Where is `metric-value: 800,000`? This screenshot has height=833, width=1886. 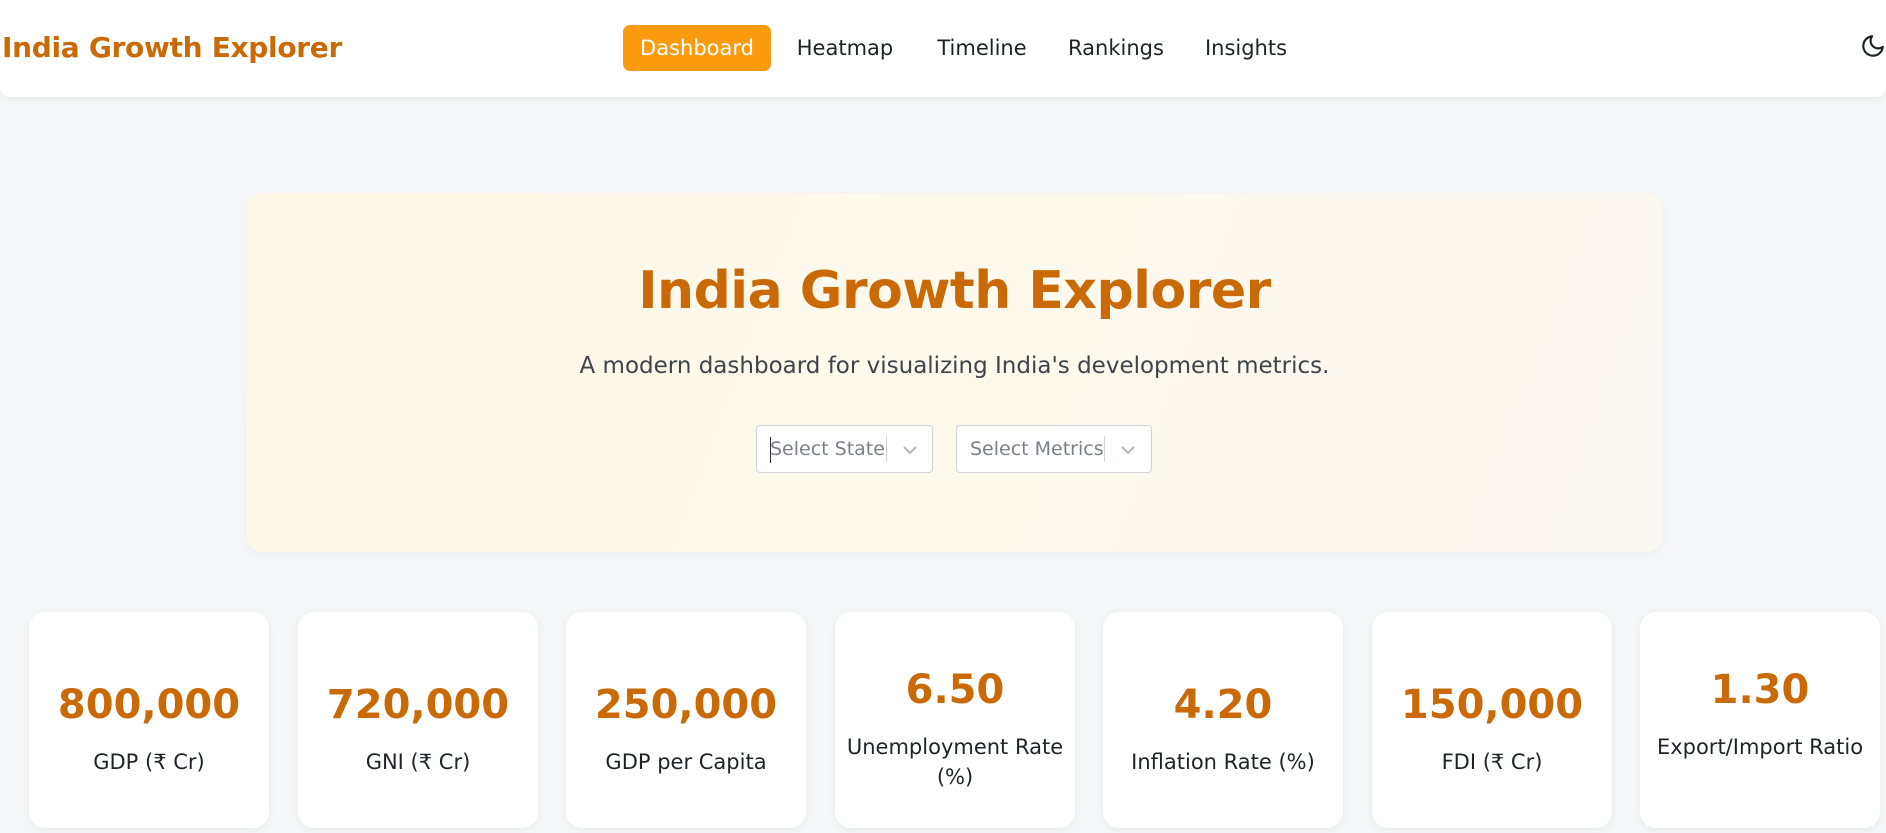
metric-value: 800,000 is located at coordinates (149, 705).